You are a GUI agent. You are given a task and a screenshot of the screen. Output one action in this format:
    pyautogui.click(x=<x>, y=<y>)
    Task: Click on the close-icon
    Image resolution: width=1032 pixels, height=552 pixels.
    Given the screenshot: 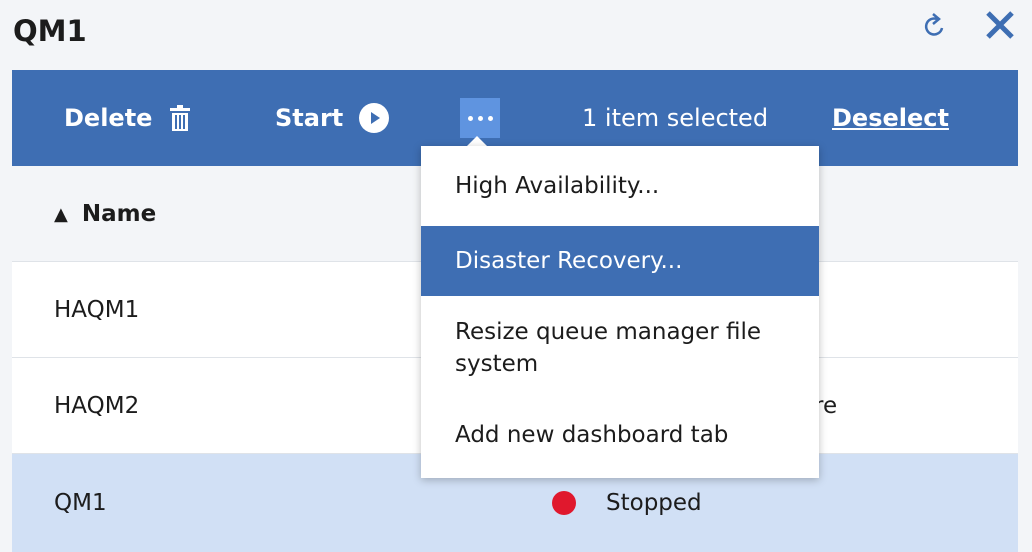 What is the action you would take?
    pyautogui.click(x=1000, y=25)
    